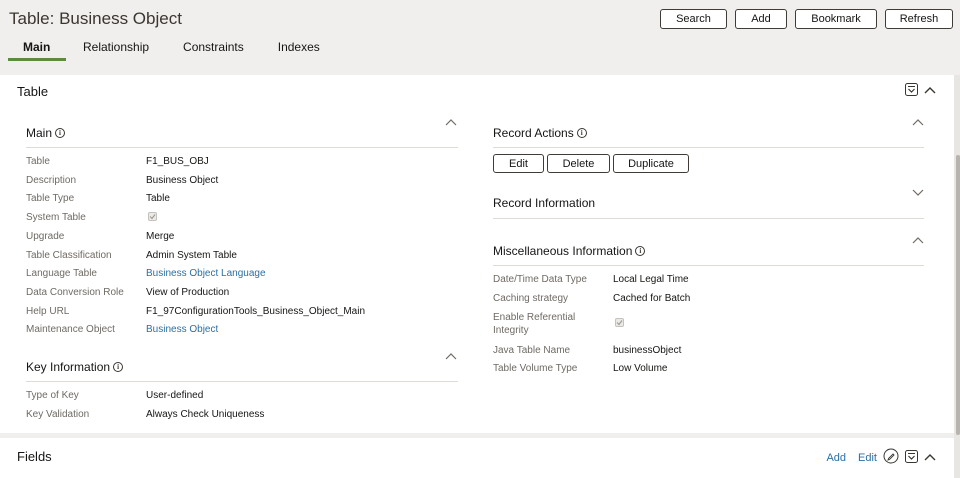  What do you see at coordinates (647, 350) in the screenshot?
I see `field-value: businessObject` at bounding box center [647, 350].